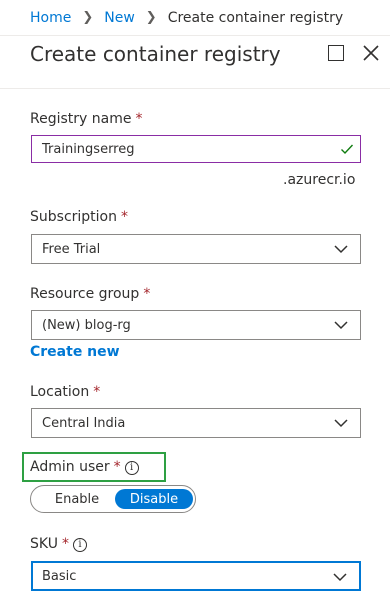 The width and height of the screenshot is (390, 607). What do you see at coordinates (195, 88) in the screenshot?
I see `header-divider` at bounding box center [195, 88].